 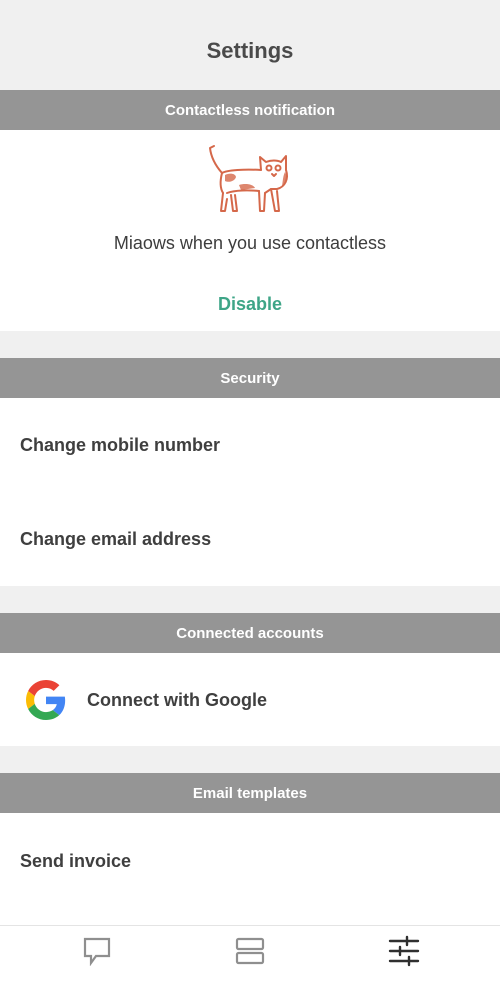 What do you see at coordinates (250, 633) in the screenshot?
I see `section-header-connected-accounts: Connected accounts` at bounding box center [250, 633].